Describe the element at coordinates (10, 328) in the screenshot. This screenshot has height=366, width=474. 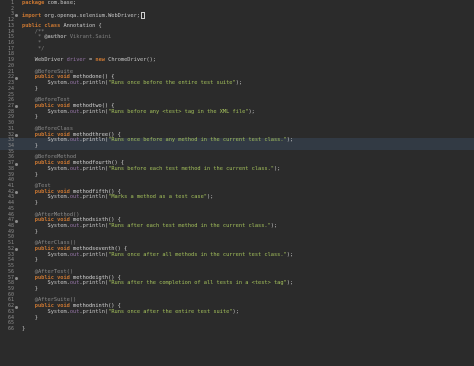
I see `line-number: 66` at that location.